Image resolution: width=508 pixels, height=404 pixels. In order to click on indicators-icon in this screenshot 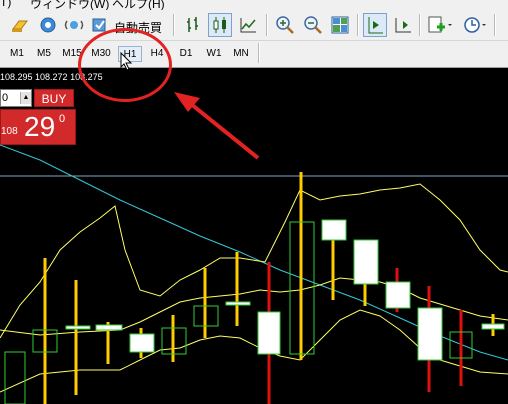, I will do `click(439, 25)`.